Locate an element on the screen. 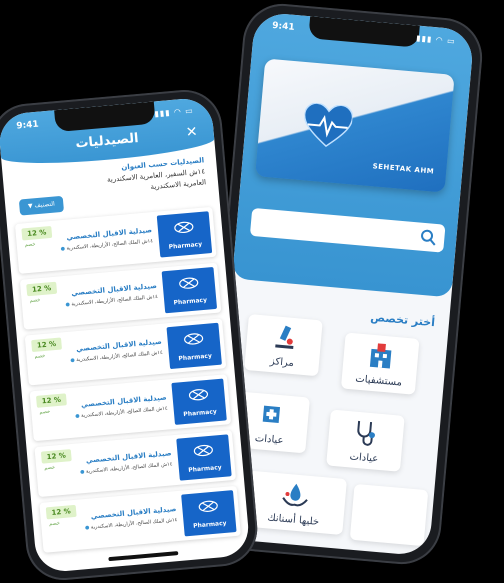 This screenshot has width=504, height=583. microscope-icon is located at coordinates (284, 337).